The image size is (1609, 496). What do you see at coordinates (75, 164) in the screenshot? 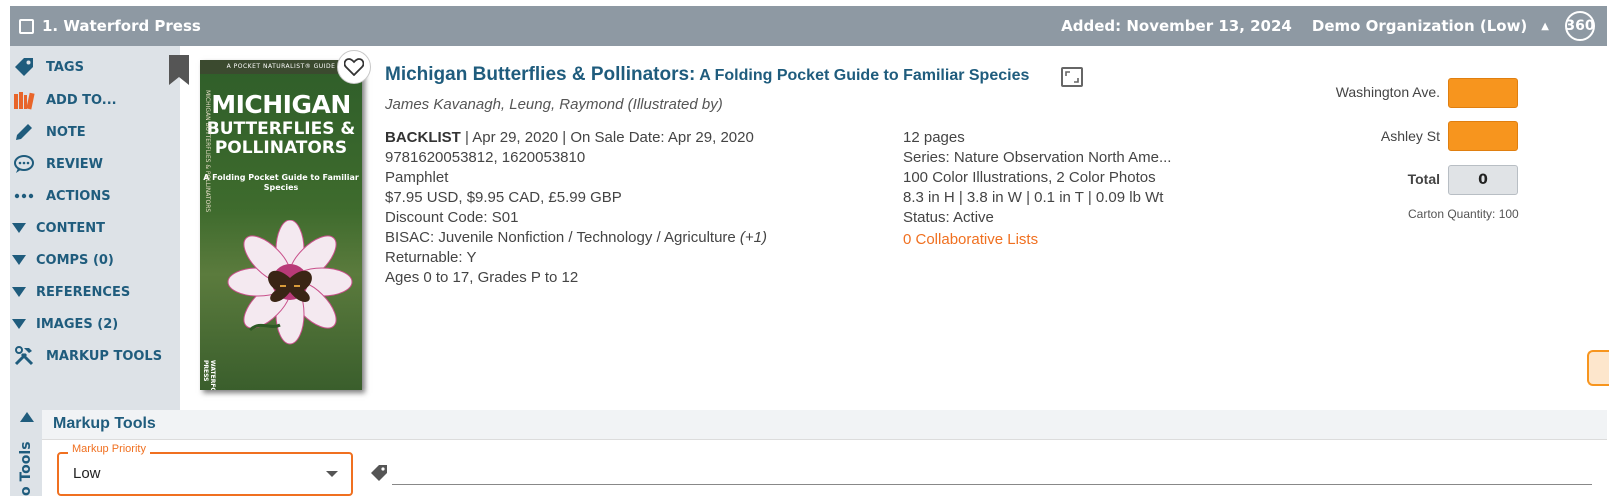
I see `sidebar-item-label: REVIEW` at bounding box center [75, 164].